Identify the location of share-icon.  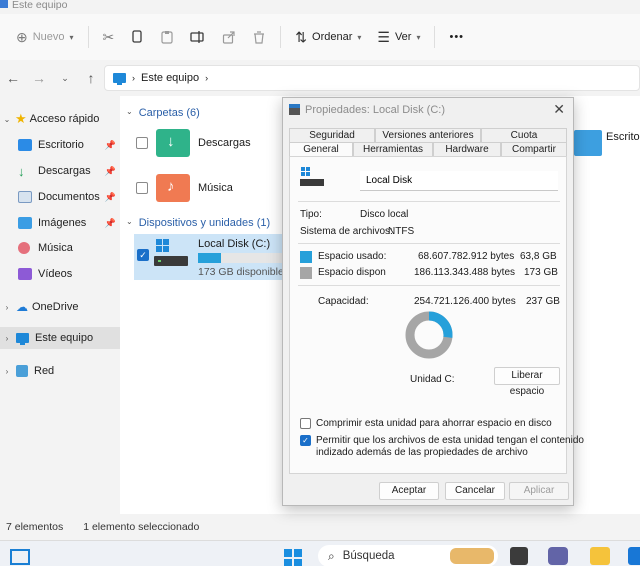
(229, 37).